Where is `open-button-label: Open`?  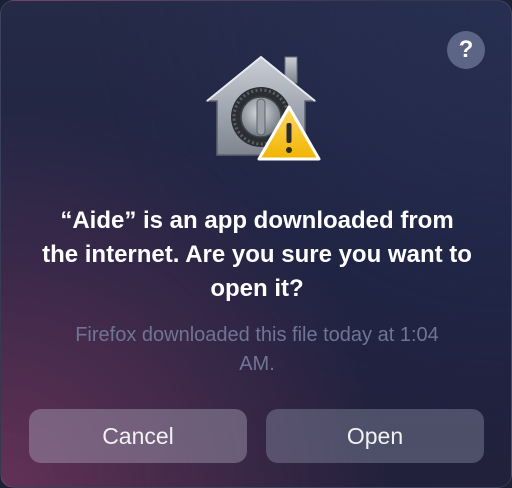
open-button-label: Open is located at coordinates (375, 435).